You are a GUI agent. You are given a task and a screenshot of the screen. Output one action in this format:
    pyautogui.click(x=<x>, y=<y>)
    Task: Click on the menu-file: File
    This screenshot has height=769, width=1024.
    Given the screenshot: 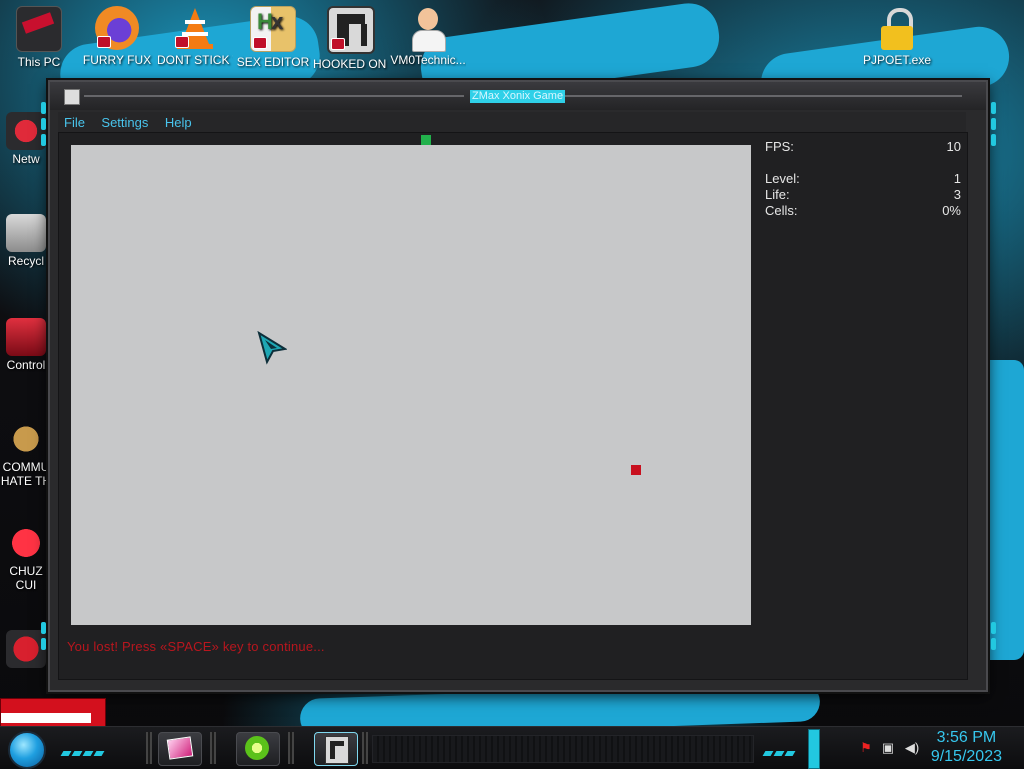 What is the action you would take?
    pyautogui.click(x=74, y=121)
    